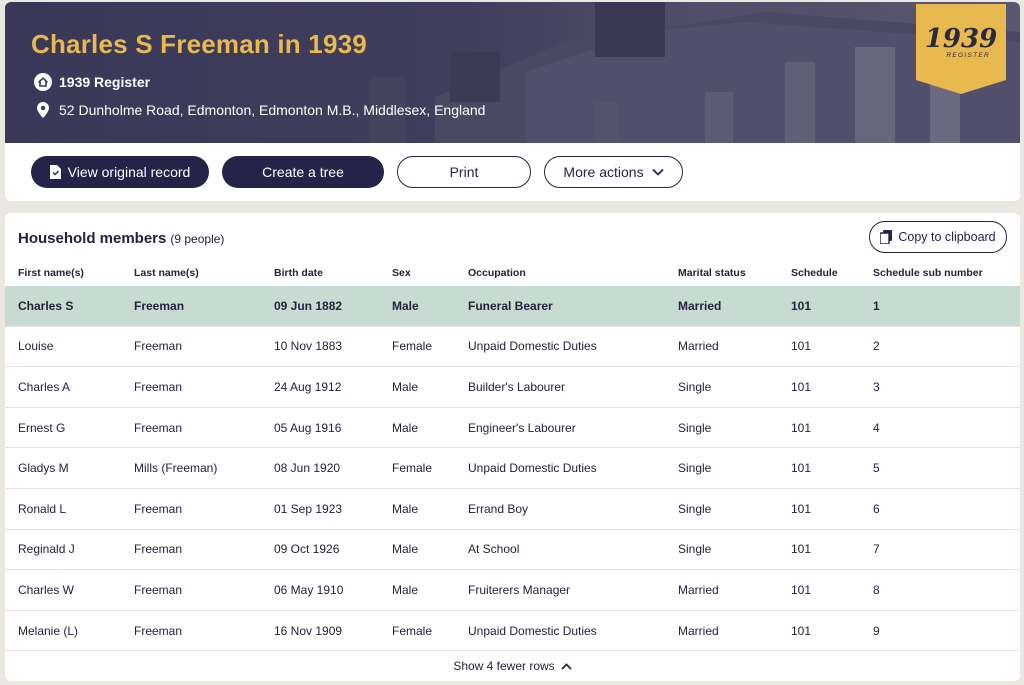  Describe the element at coordinates (51, 273) in the screenshot. I see `column-header-first-name: First name(s)` at that location.